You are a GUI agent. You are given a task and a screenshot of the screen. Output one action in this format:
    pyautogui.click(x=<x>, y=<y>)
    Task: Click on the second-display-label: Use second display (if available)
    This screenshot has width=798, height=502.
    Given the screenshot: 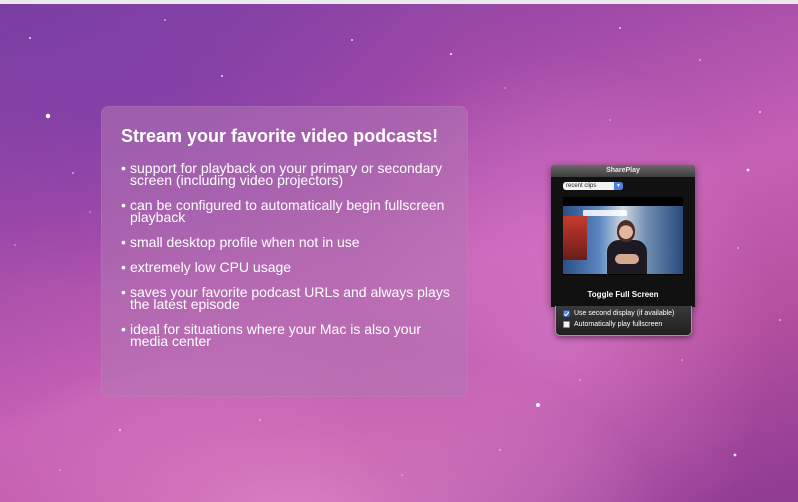 What is the action you would take?
    pyautogui.click(x=624, y=313)
    